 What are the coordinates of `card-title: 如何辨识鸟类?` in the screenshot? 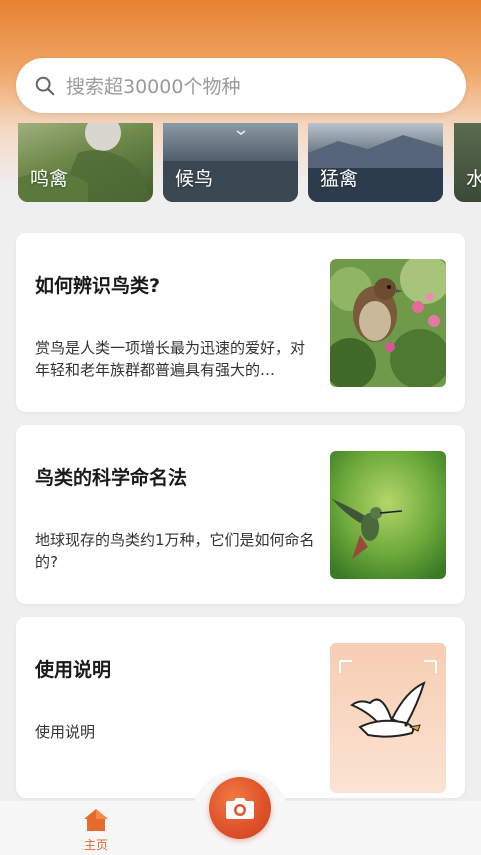 It's located at (98, 286).